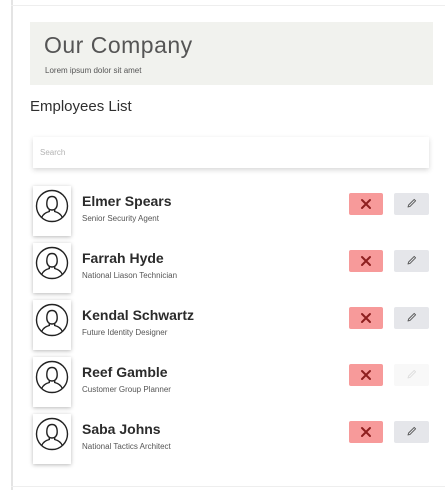 Image resolution: width=445 pixels, height=490 pixels. I want to click on employee-row: Kendal Schwartz Future Identity Designer, so click(233, 328).